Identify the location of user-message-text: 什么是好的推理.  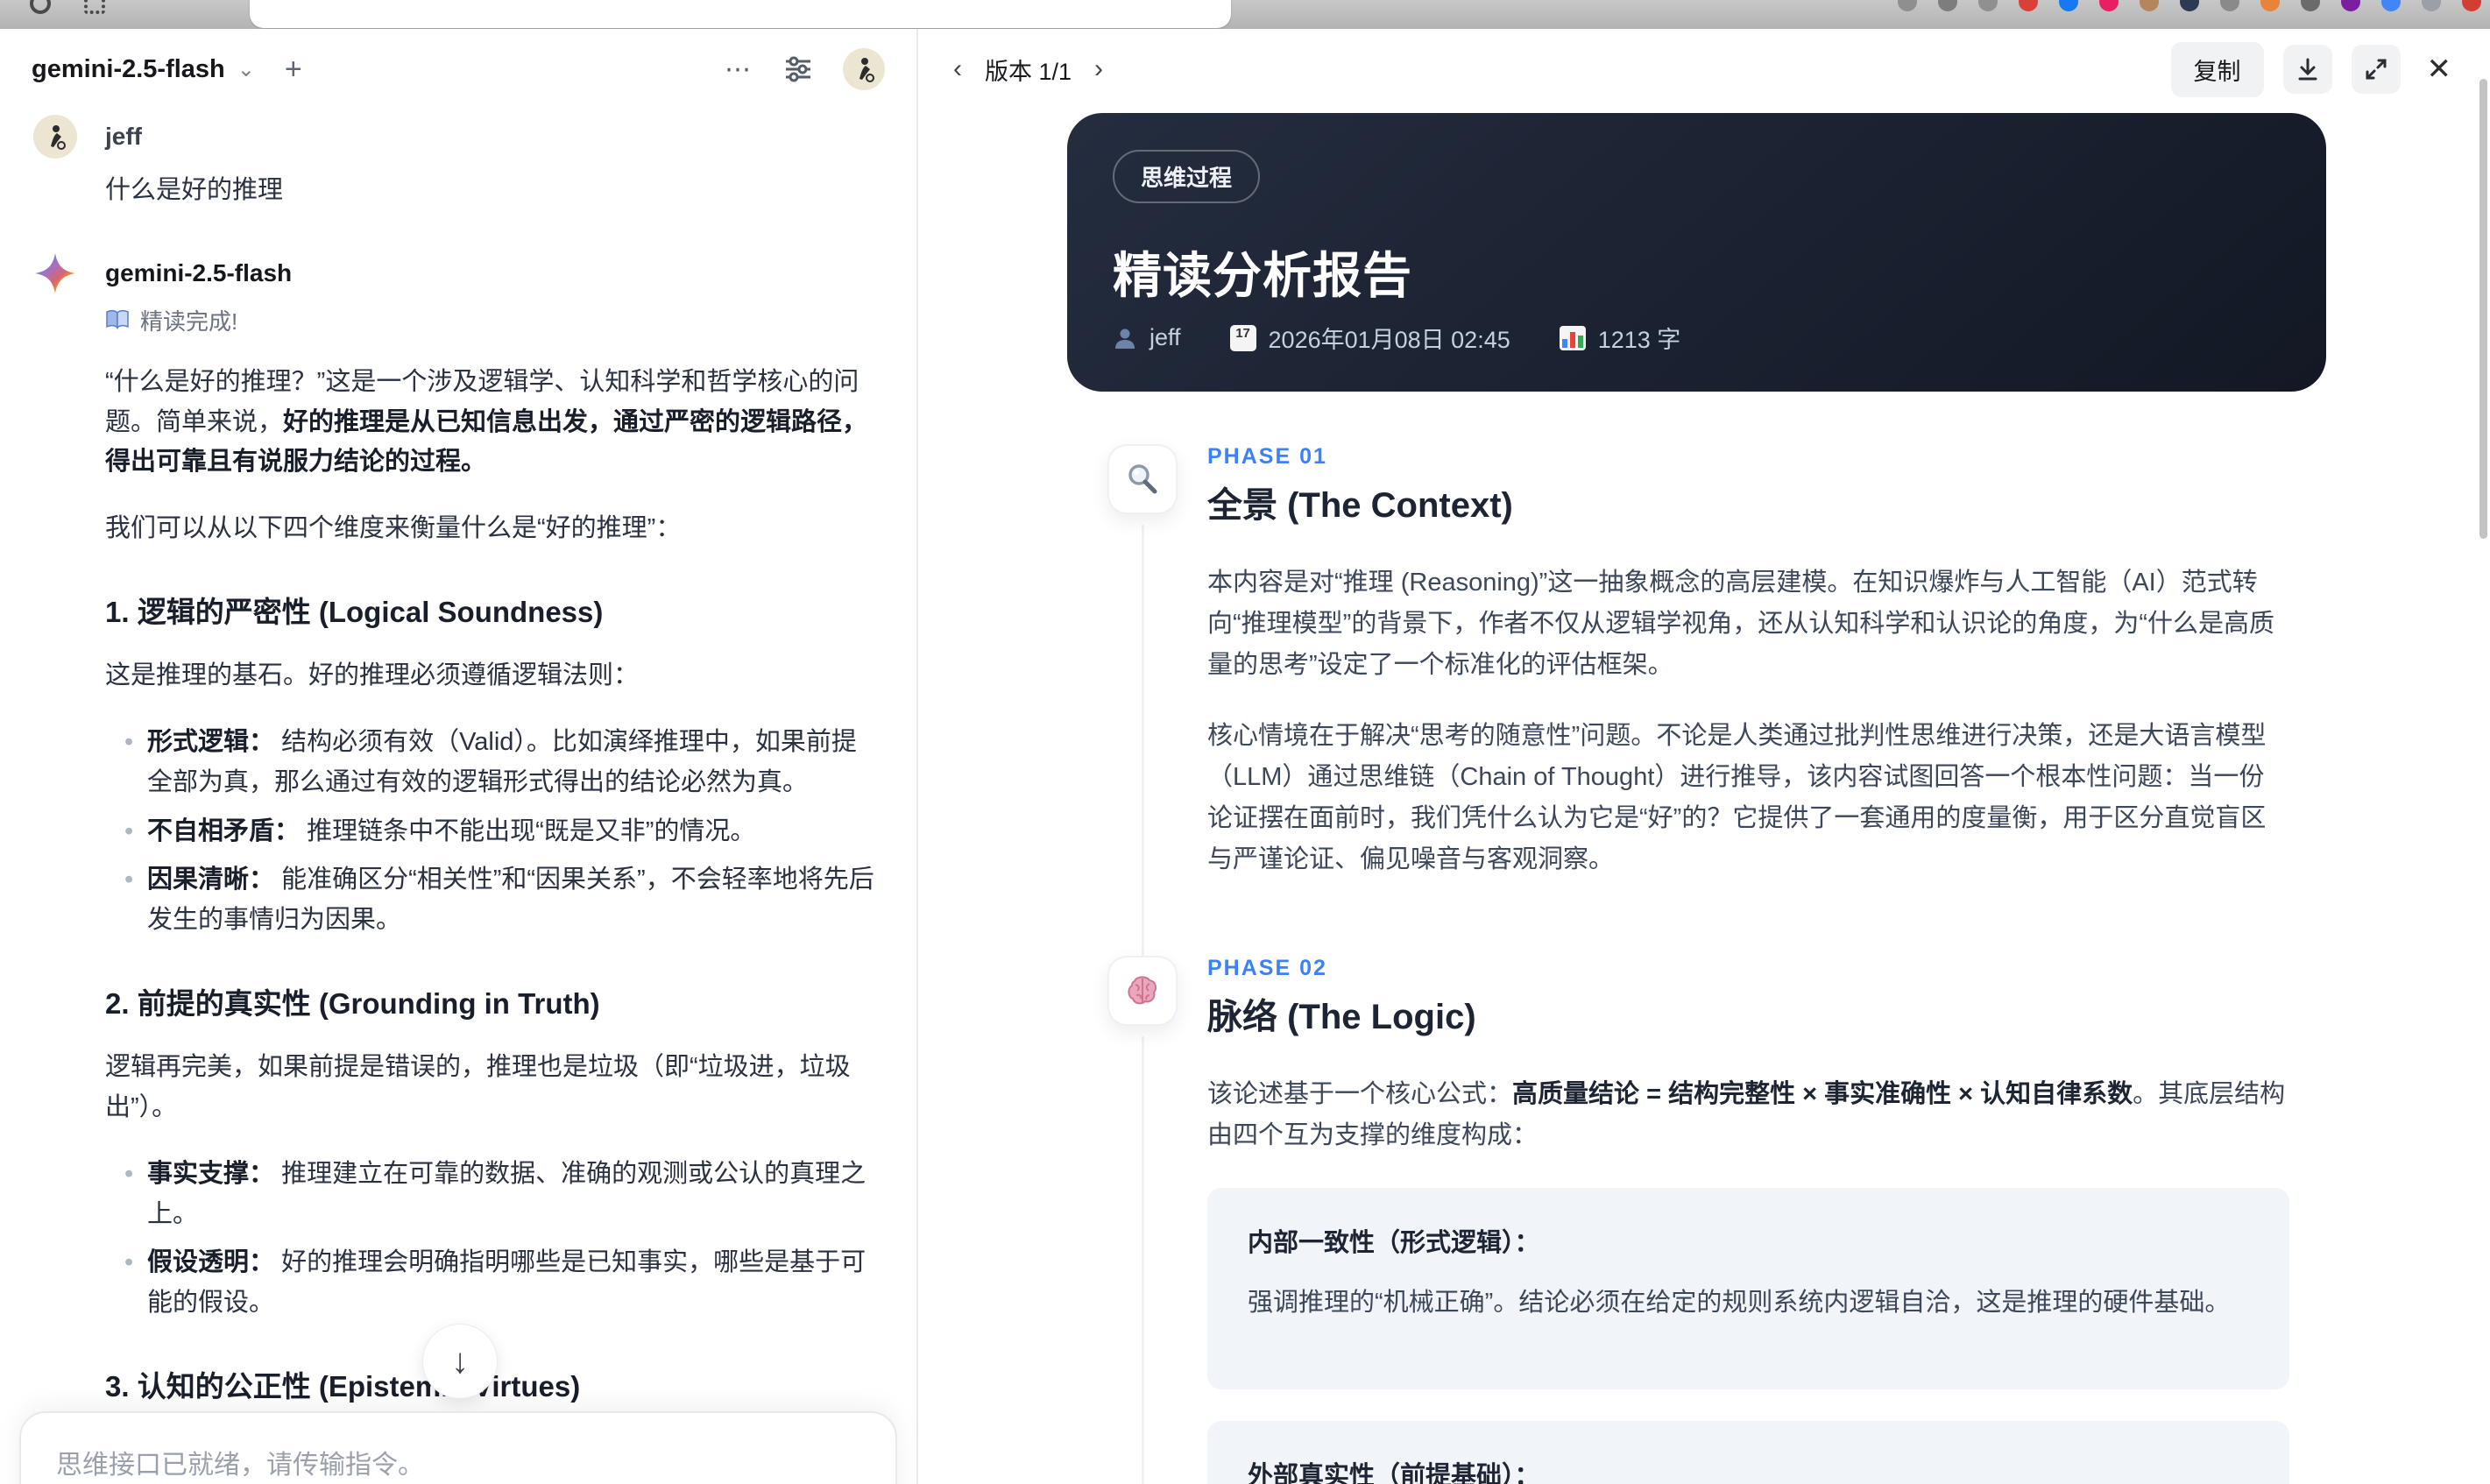
(194, 190).